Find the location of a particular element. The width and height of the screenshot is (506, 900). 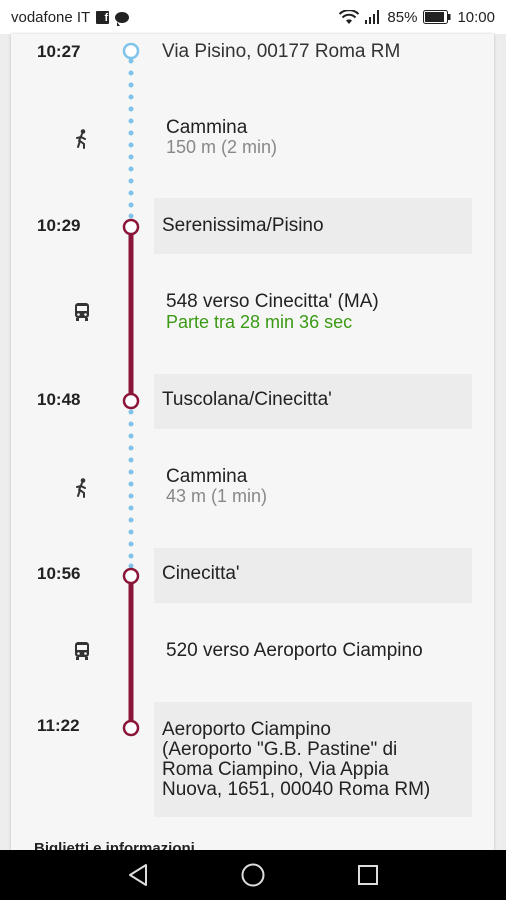

navigation-bar is located at coordinates (253, 875).